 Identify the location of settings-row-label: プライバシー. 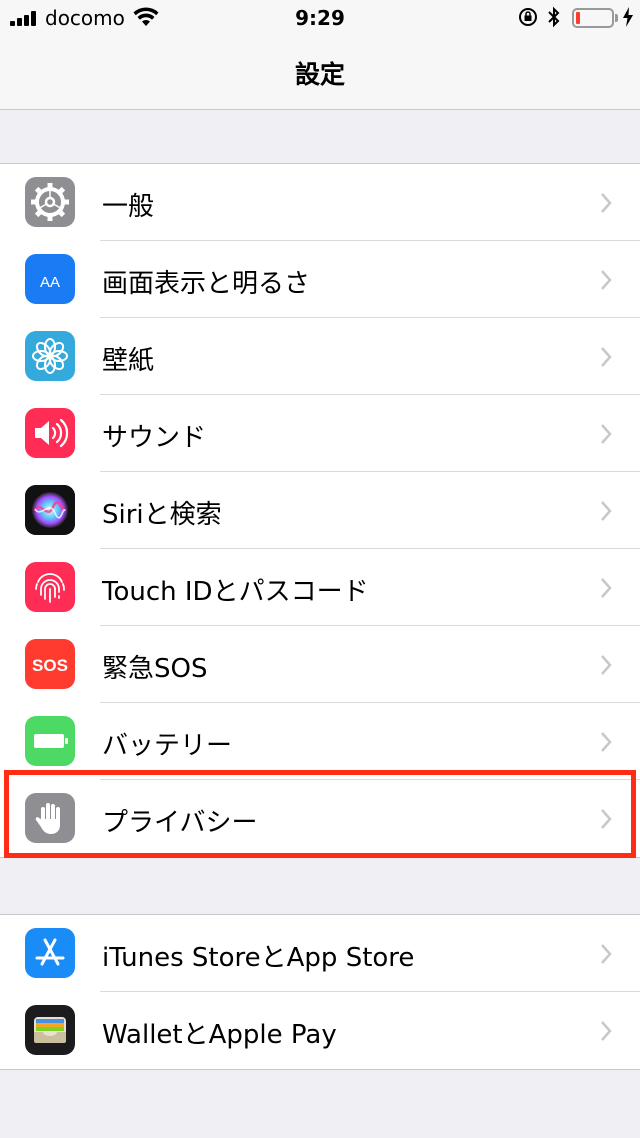
(180, 823).